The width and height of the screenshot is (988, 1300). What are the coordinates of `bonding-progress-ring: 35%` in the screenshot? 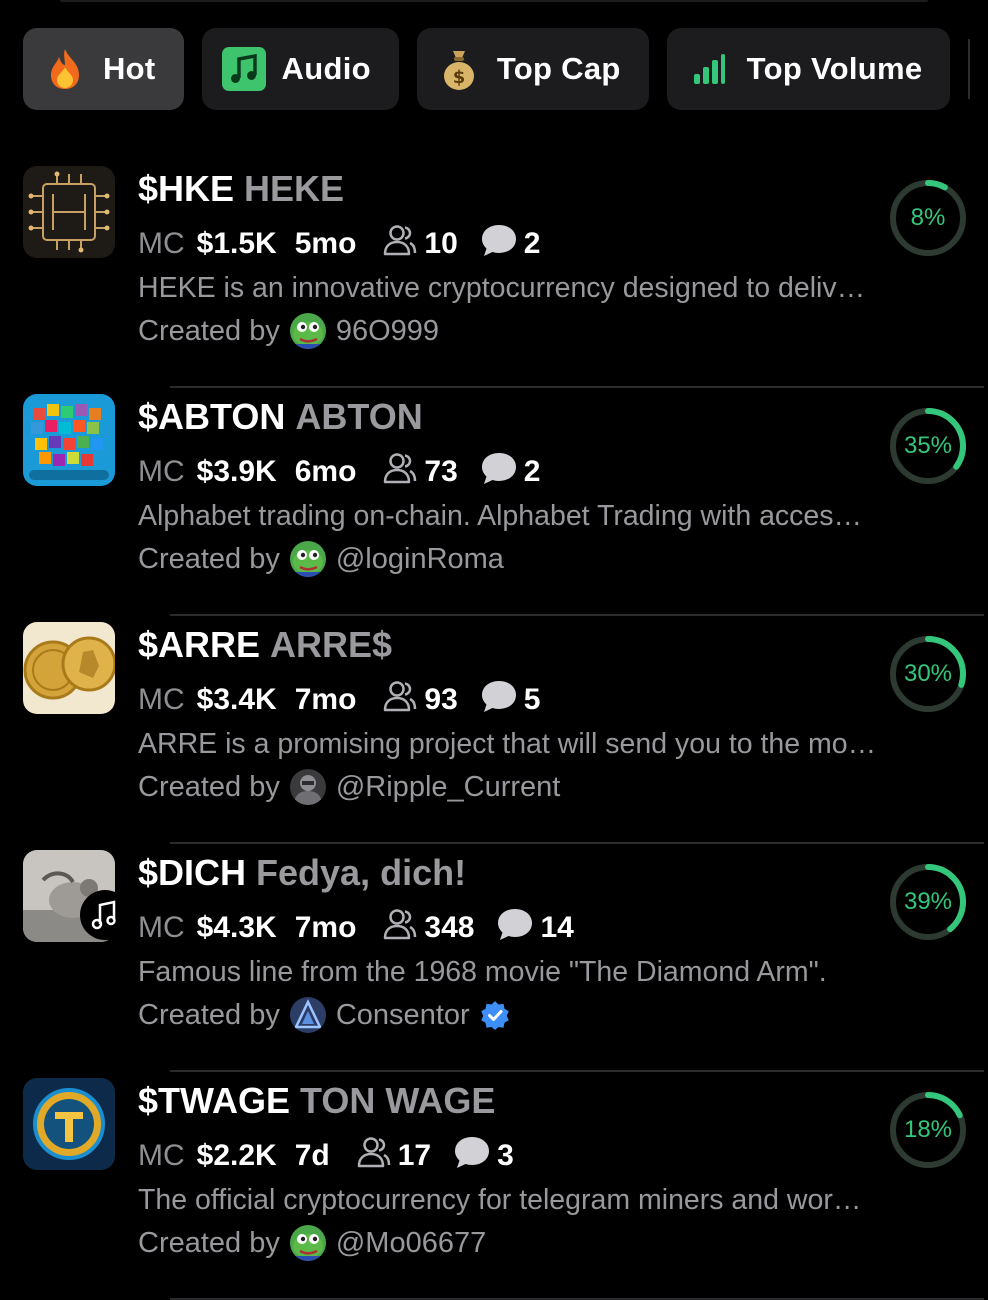 It's located at (928, 446).